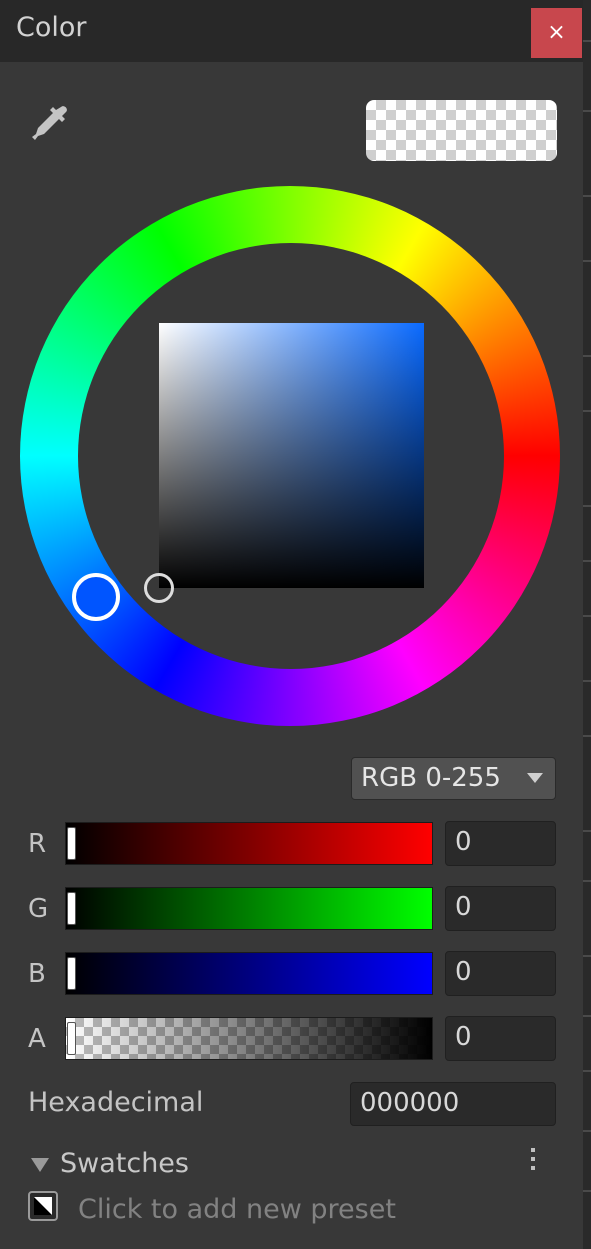 This screenshot has height=1249, width=591. I want to click on window-title: Color, so click(51, 27).